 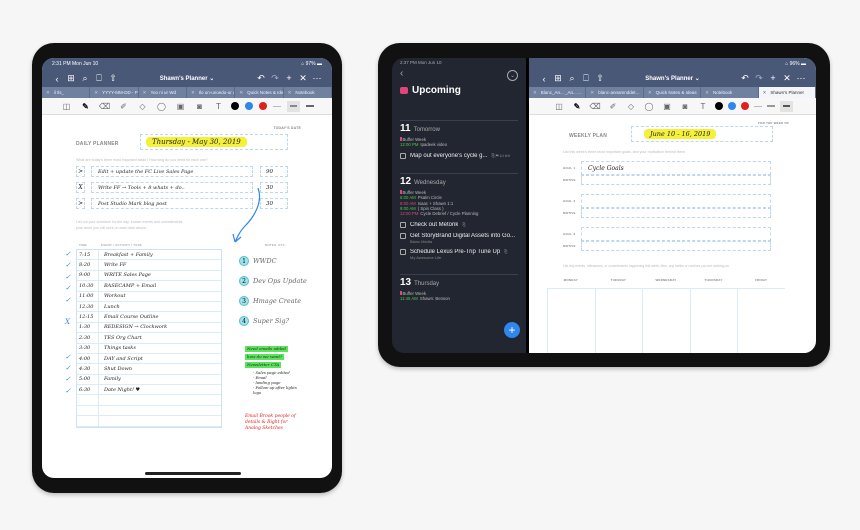 I want to click on schedule-row: 6:30 Date Night! ♥, so click(x=149, y=390).